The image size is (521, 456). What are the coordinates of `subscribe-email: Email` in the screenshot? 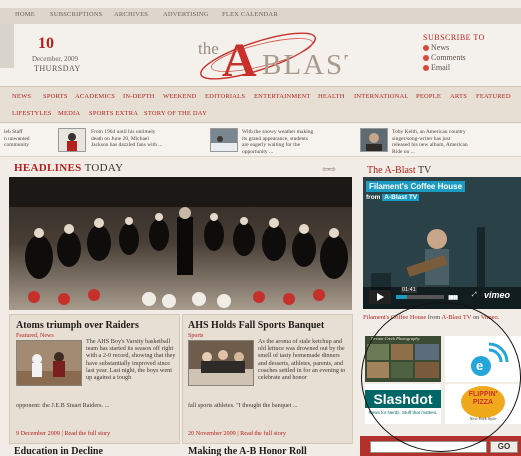 It's located at (454, 67).